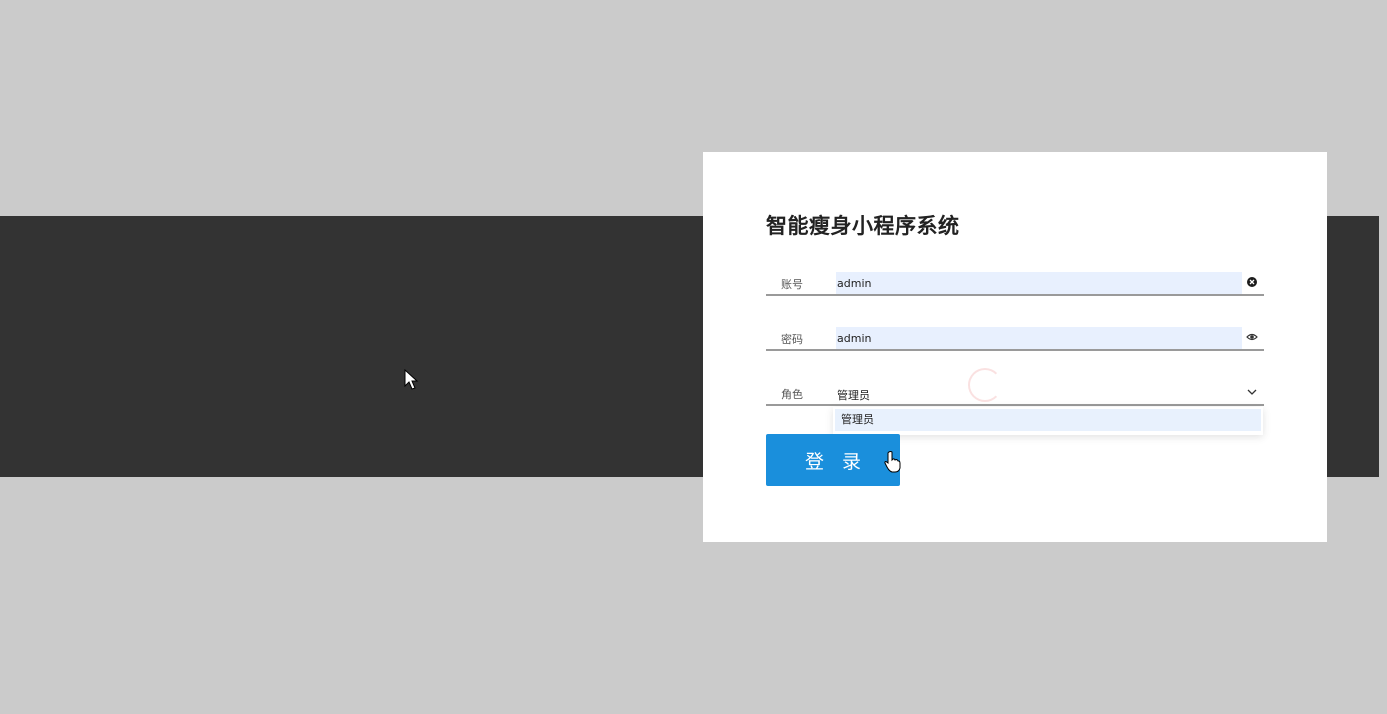 Image resolution: width=1387 pixels, height=714 pixels. Describe the element at coordinates (792, 339) in the screenshot. I see `password-label: 密码` at that location.